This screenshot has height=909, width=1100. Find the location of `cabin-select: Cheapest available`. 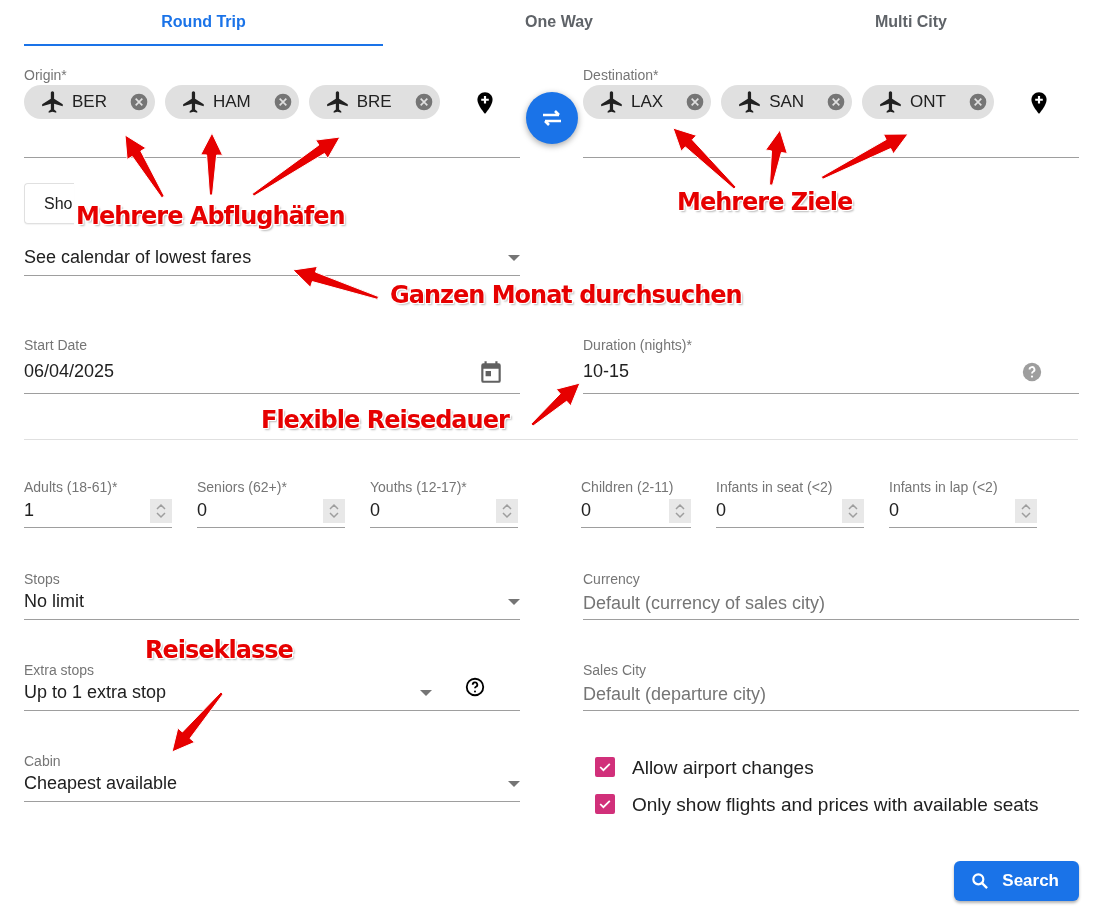

cabin-select: Cheapest available is located at coordinates (272, 786).